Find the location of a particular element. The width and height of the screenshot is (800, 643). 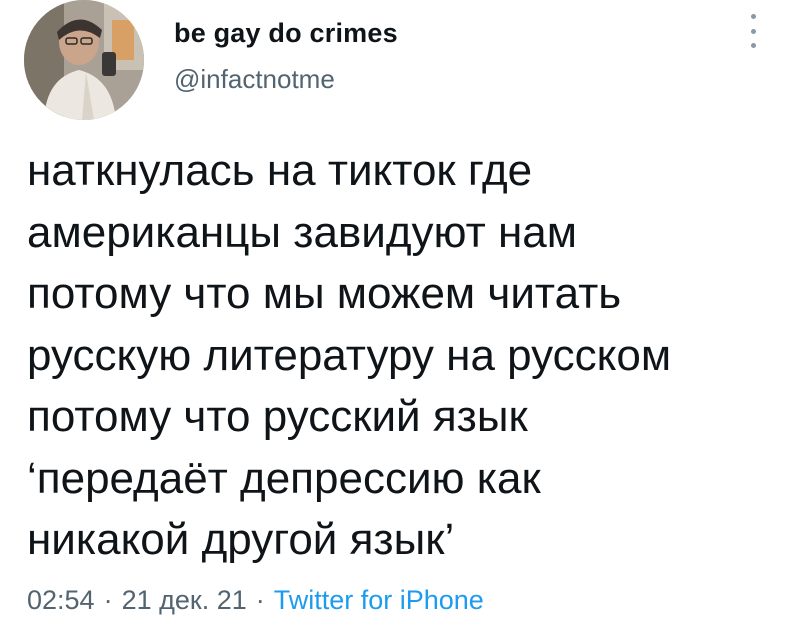

tweet-text-line: наткнулась на тикток где is located at coordinates (280, 170).